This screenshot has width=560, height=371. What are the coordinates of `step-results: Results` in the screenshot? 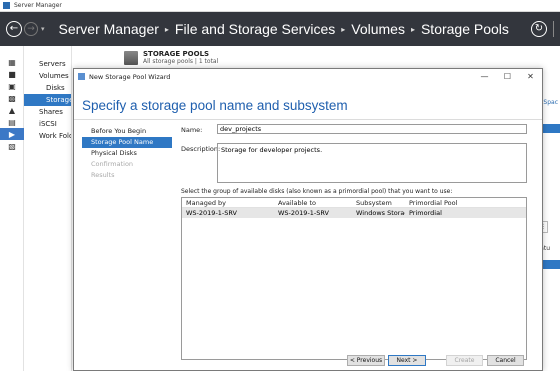 It's located at (103, 175).